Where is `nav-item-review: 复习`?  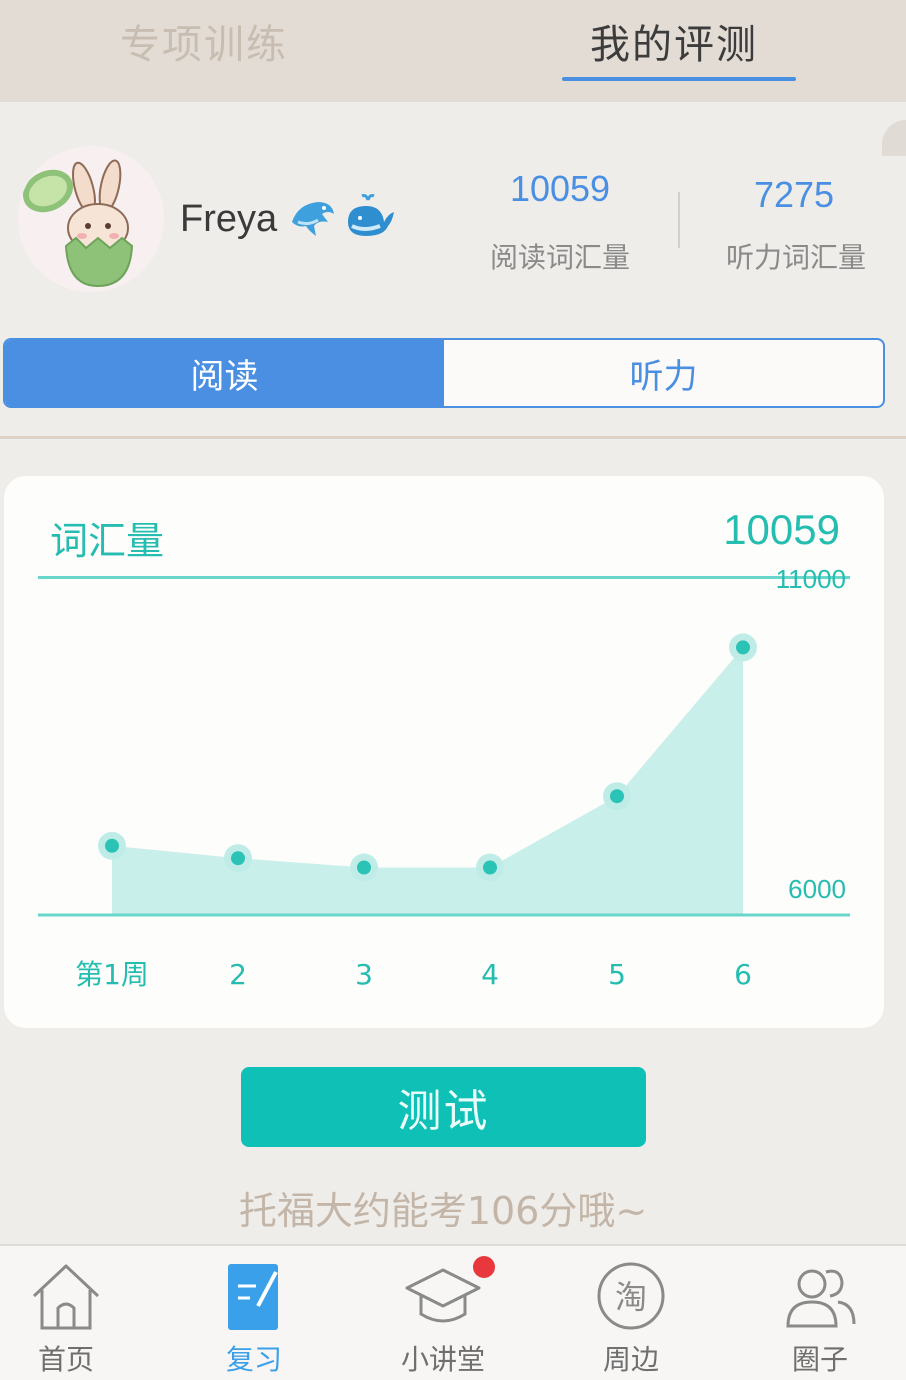
nav-item-review: 复习 is located at coordinates (254, 1313).